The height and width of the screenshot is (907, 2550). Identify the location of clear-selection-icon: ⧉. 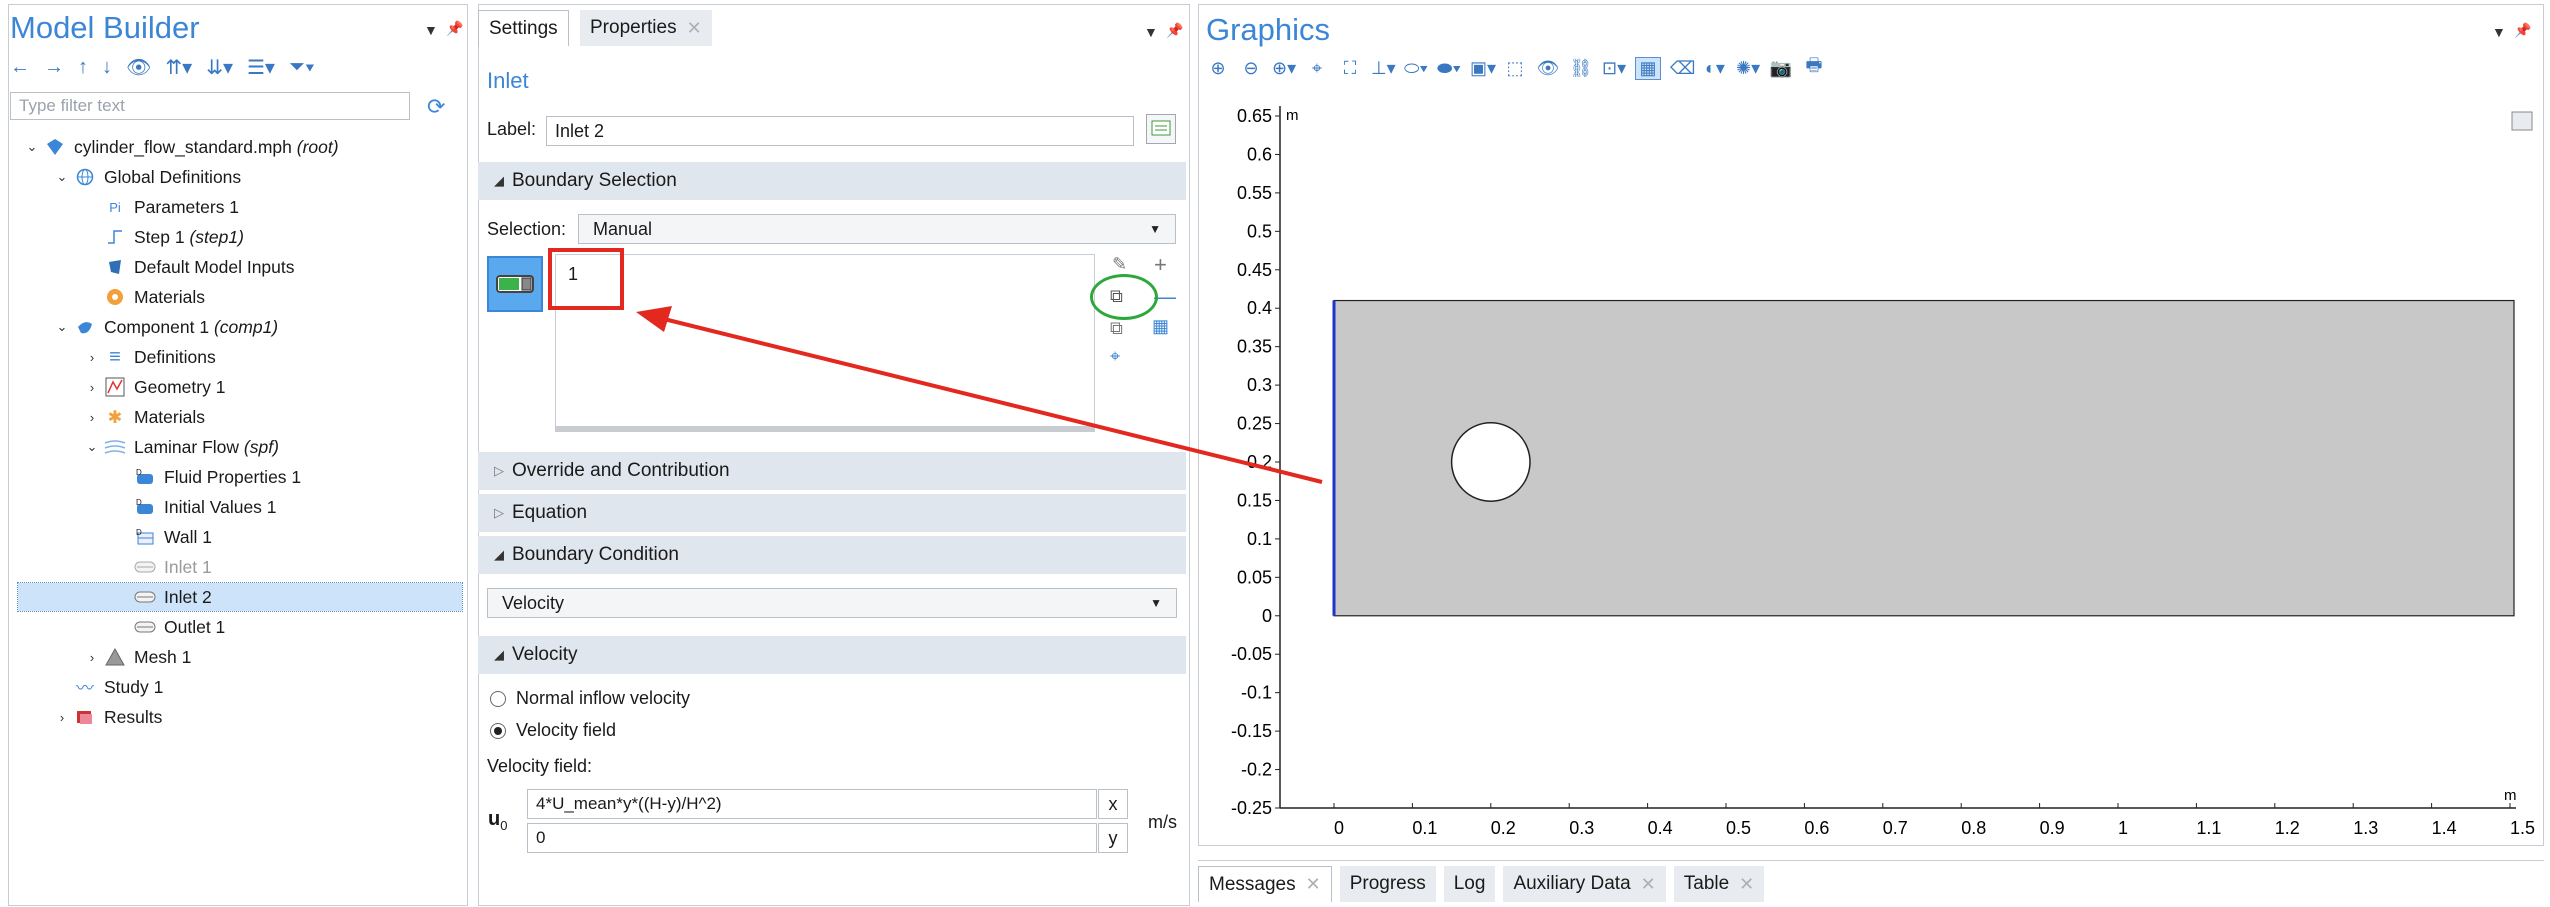
(1116, 328).